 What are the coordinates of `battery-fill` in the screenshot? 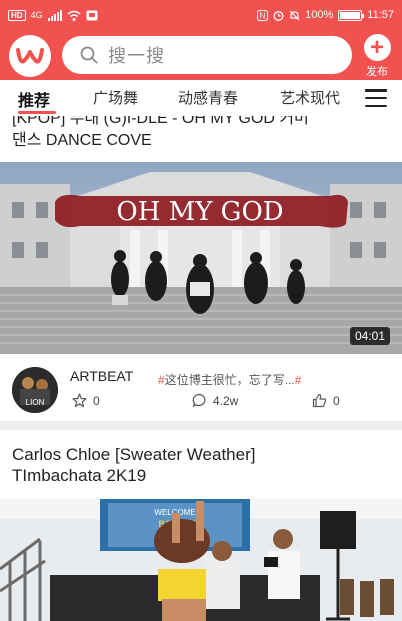 It's located at (350, 15).